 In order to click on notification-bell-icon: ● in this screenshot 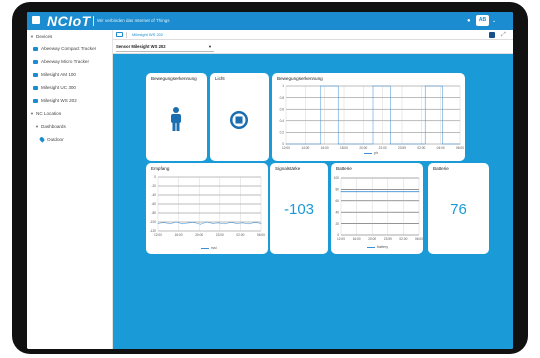, I will do `click(469, 21)`.